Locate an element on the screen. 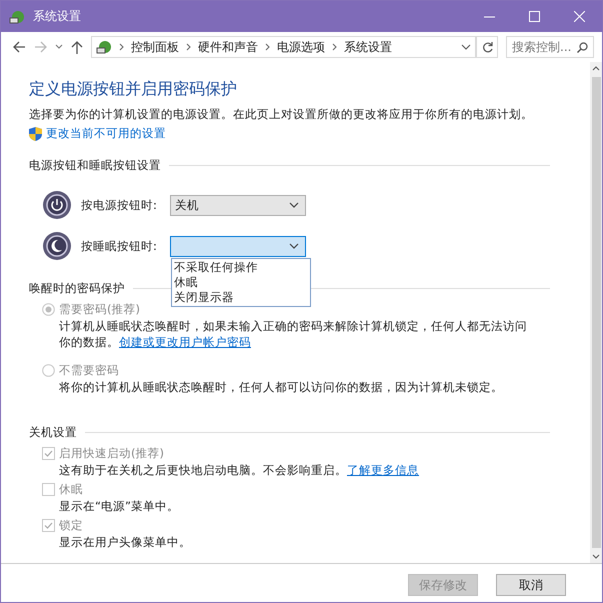 Image resolution: width=603 pixels, height=603 pixels. option-description: 计算机从睡眠状态唤醒时，如果未输入正确的密码来解除计算机锁定，任何人都无法访问你的数据。创建或更改用户帐户密码 is located at coordinates (293, 334).